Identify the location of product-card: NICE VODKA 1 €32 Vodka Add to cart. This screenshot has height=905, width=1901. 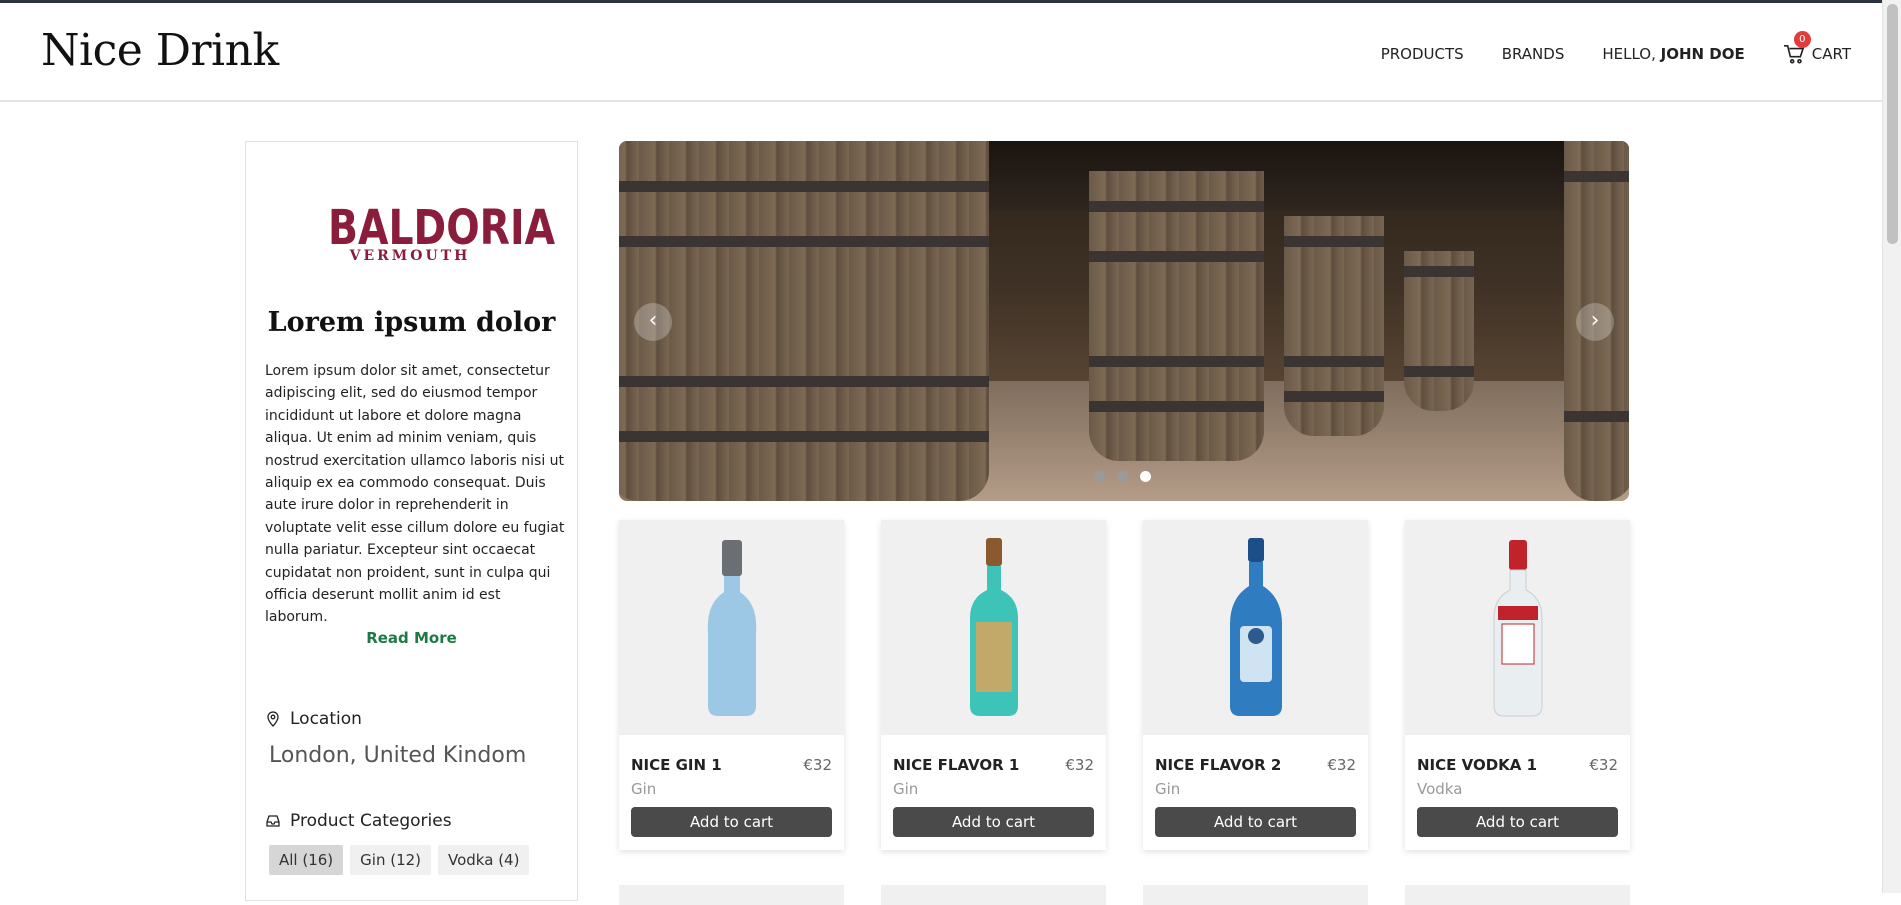
(1517, 685).